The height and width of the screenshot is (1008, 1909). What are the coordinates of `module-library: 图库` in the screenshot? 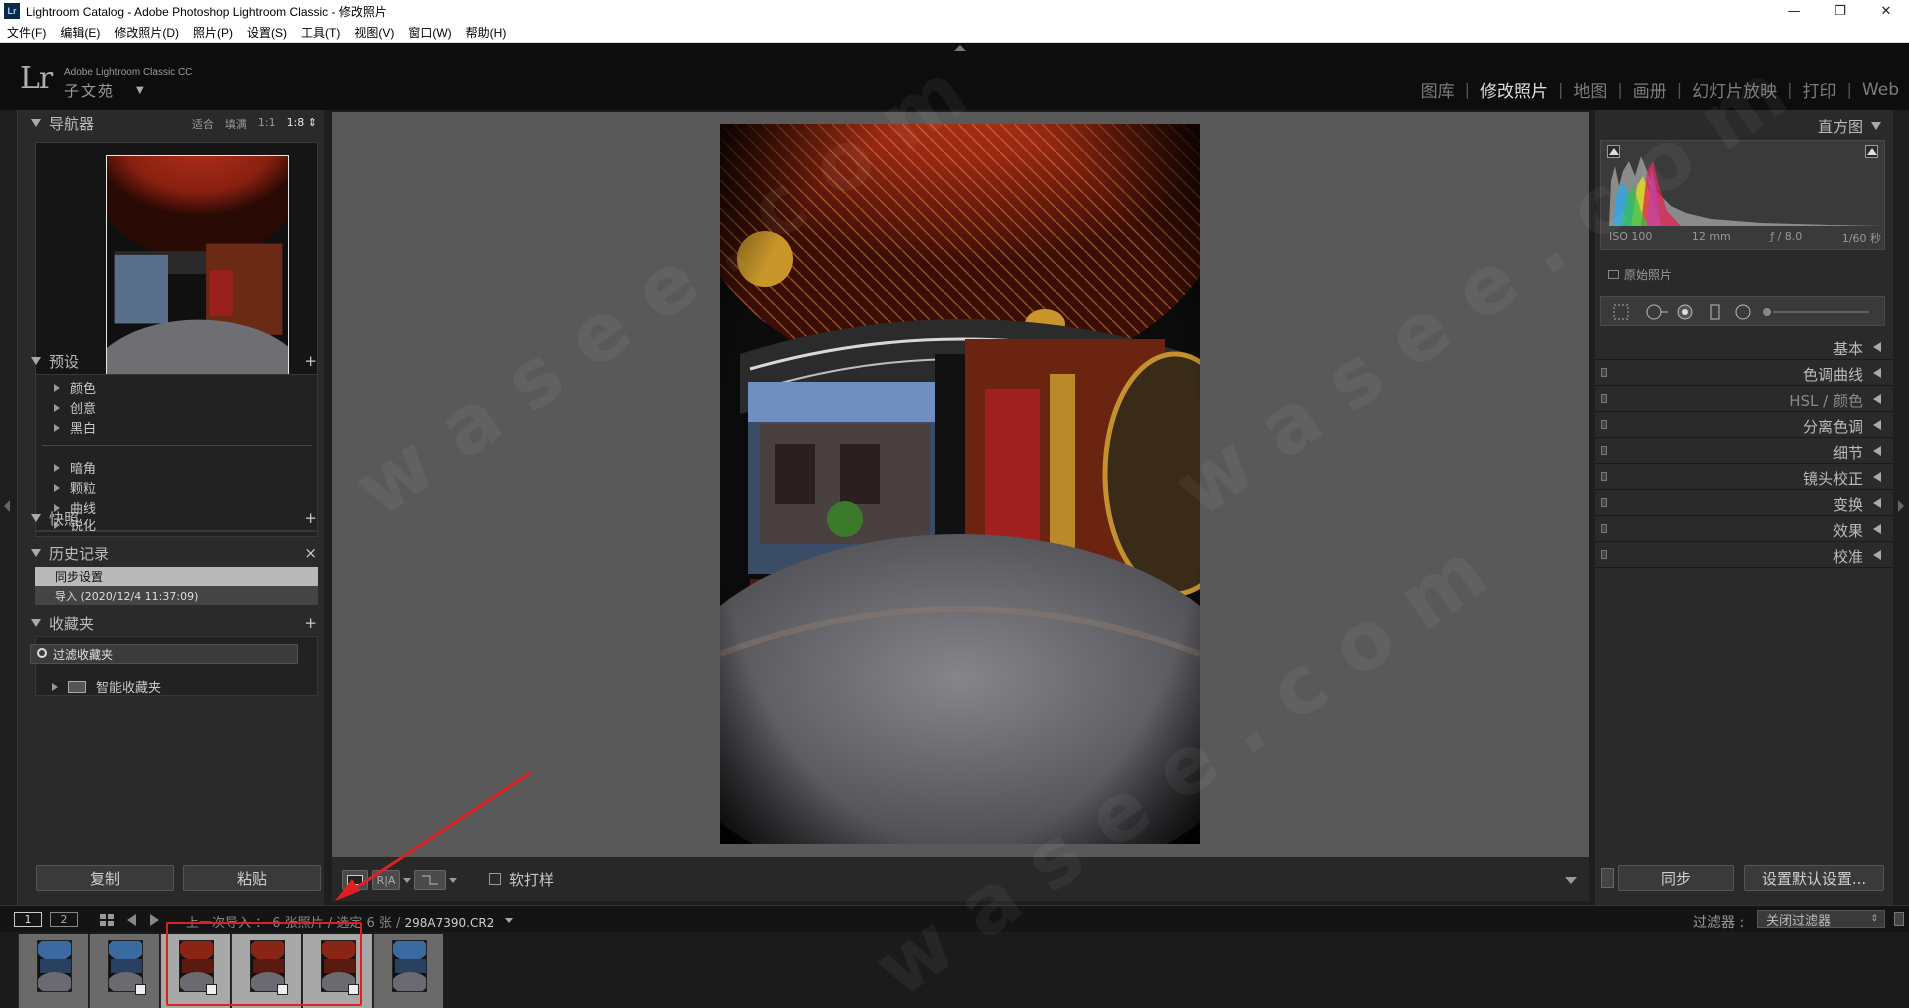 It's located at (1438, 89).